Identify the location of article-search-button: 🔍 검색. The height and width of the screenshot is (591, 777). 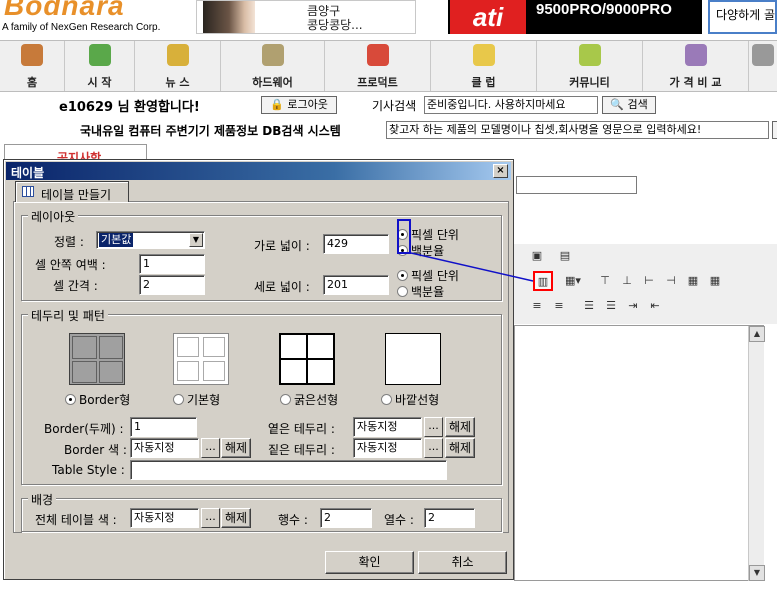
(629, 105).